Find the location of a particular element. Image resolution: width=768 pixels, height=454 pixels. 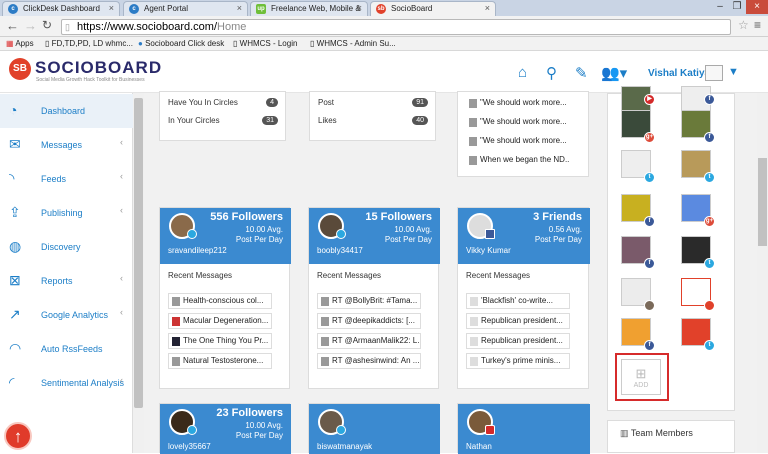

chevron-left-icon: ‹ is located at coordinates (121, 380).